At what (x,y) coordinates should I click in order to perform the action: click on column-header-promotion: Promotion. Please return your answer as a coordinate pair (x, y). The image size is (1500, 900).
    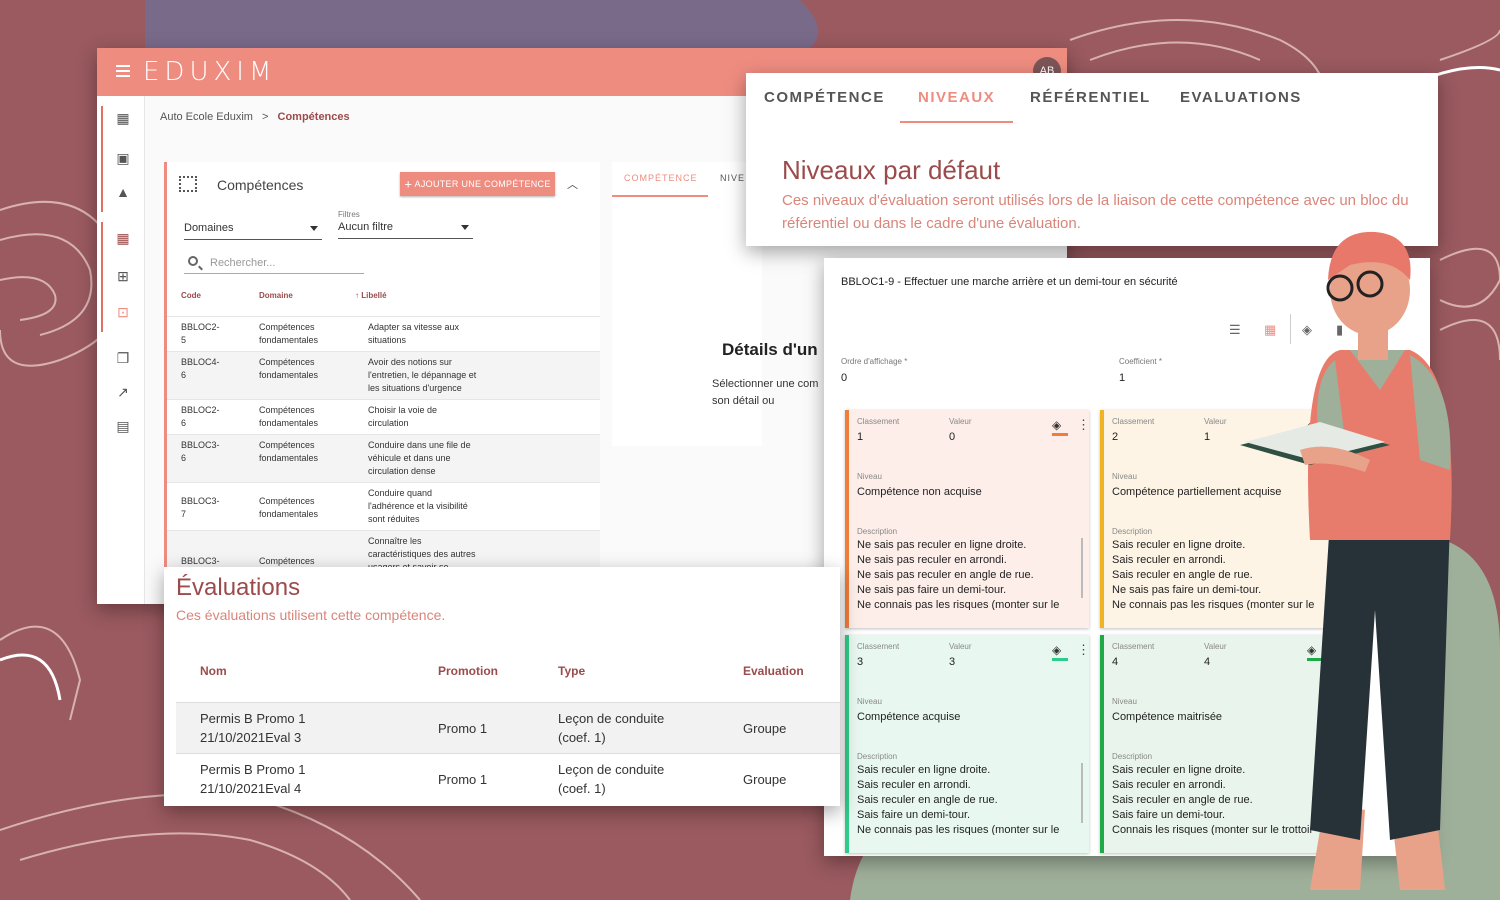
    Looking at the image, I should click on (468, 671).